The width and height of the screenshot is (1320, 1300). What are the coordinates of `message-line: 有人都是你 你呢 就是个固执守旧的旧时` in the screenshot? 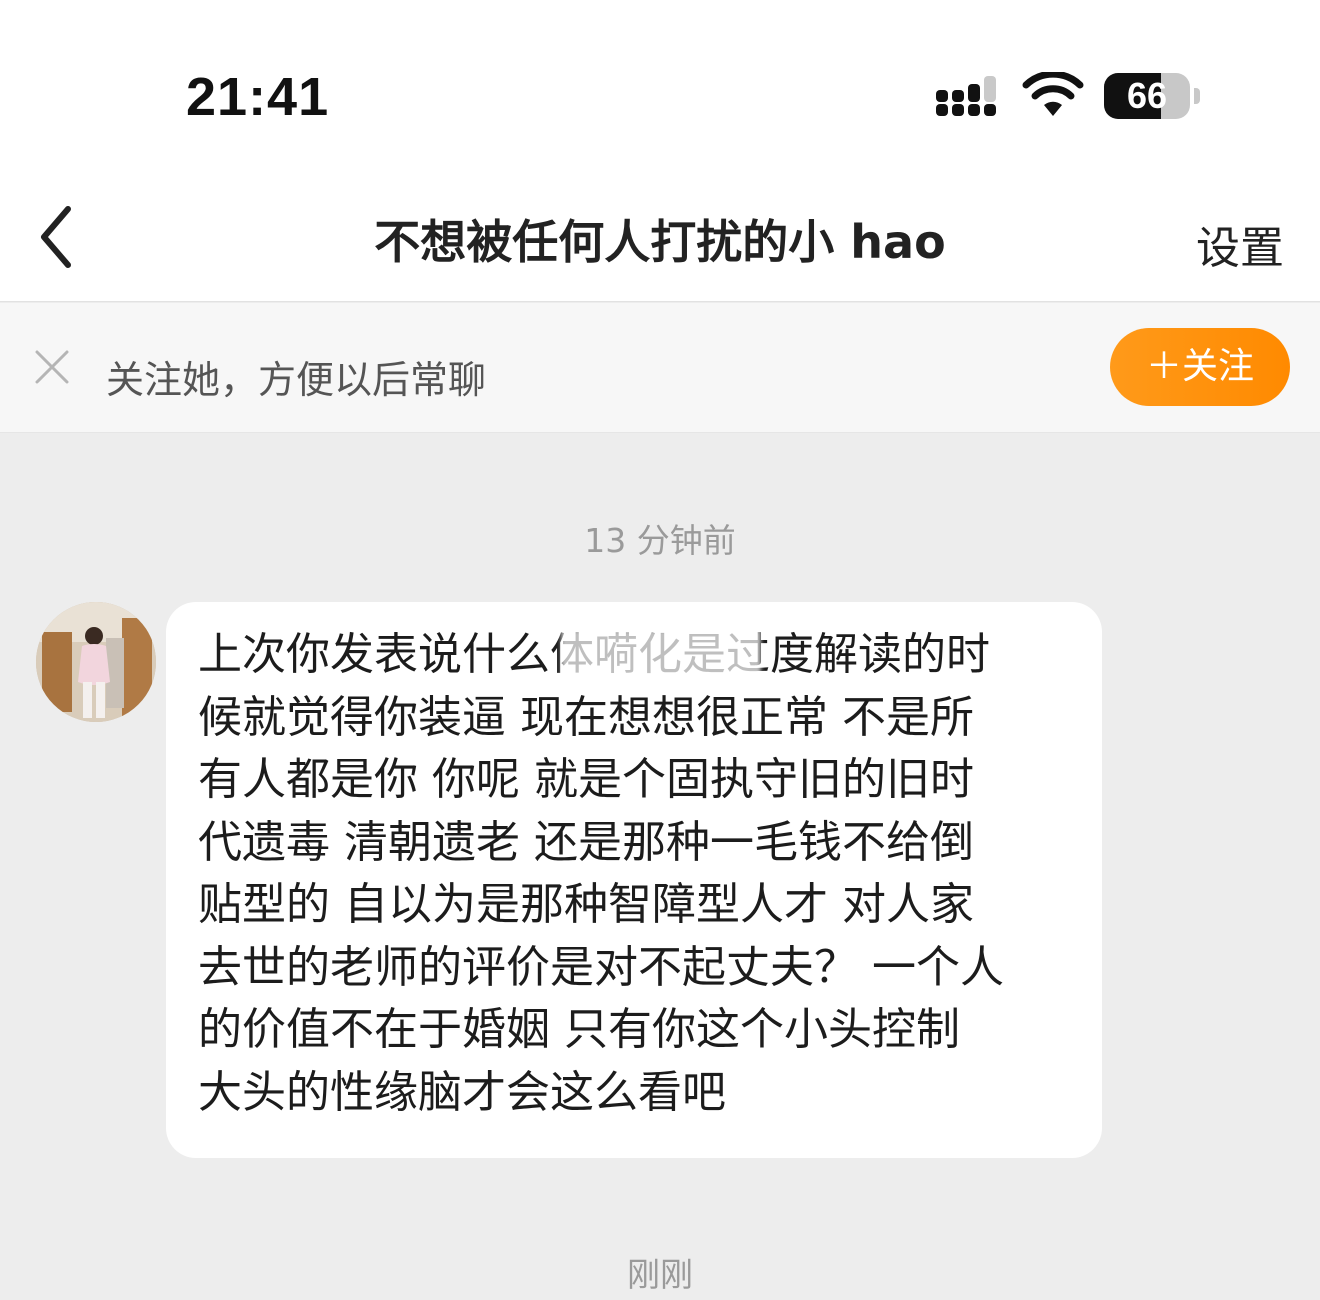 It's located at (586, 779).